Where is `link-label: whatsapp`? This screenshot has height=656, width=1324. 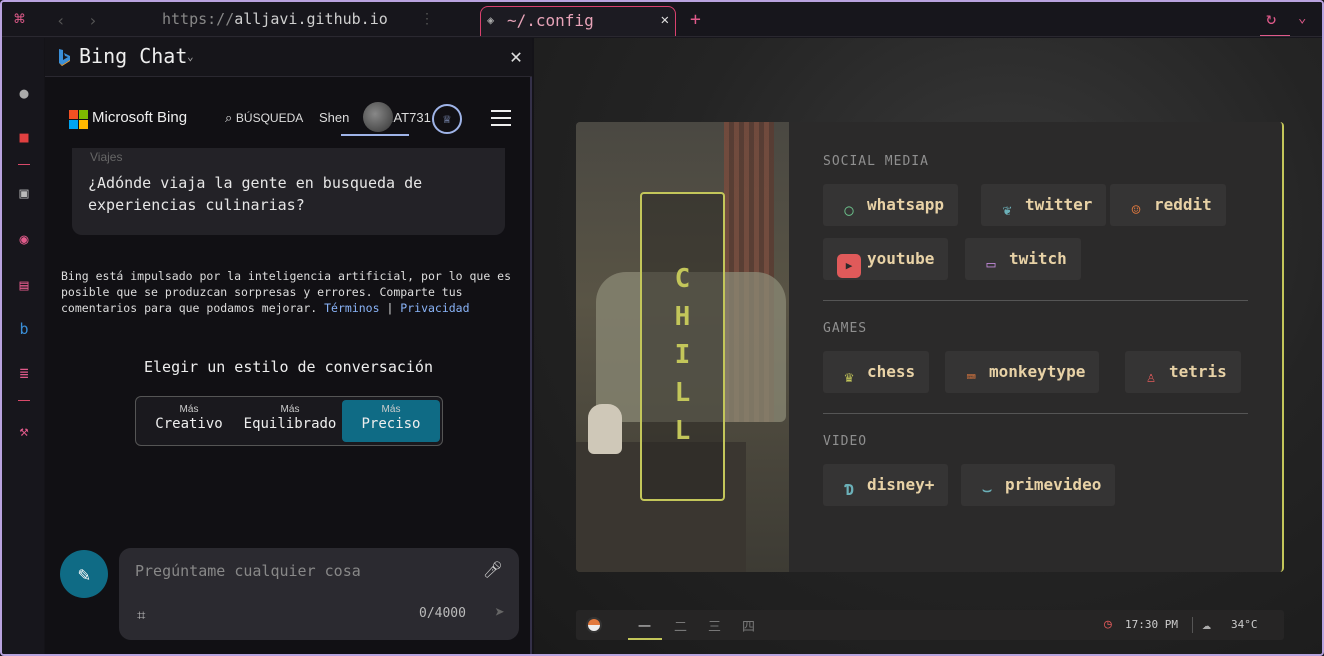
link-label: whatsapp is located at coordinates (906, 204).